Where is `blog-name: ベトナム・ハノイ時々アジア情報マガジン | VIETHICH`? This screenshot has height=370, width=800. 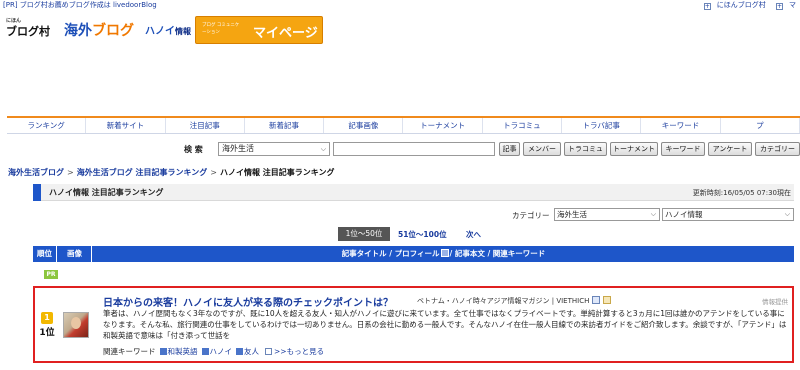
blog-name: ベトナム・ハノイ時々アジア情報マガジン | VIETHICH is located at coordinates (514, 301).